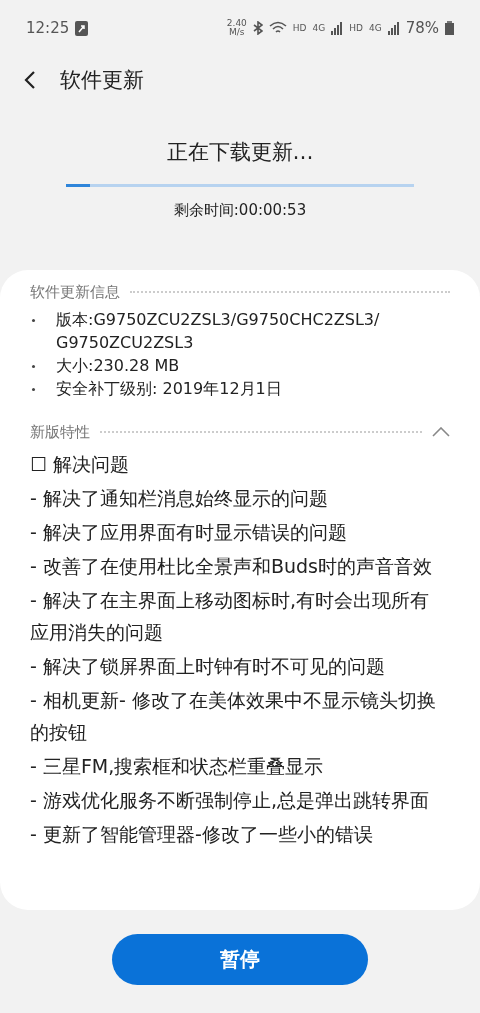 The height and width of the screenshot is (1013, 480). What do you see at coordinates (208, 666) in the screenshot?
I see `feature-item: - 解决了锁屏界面上时钟有时不可见的问题` at bounding box center [208, 666].